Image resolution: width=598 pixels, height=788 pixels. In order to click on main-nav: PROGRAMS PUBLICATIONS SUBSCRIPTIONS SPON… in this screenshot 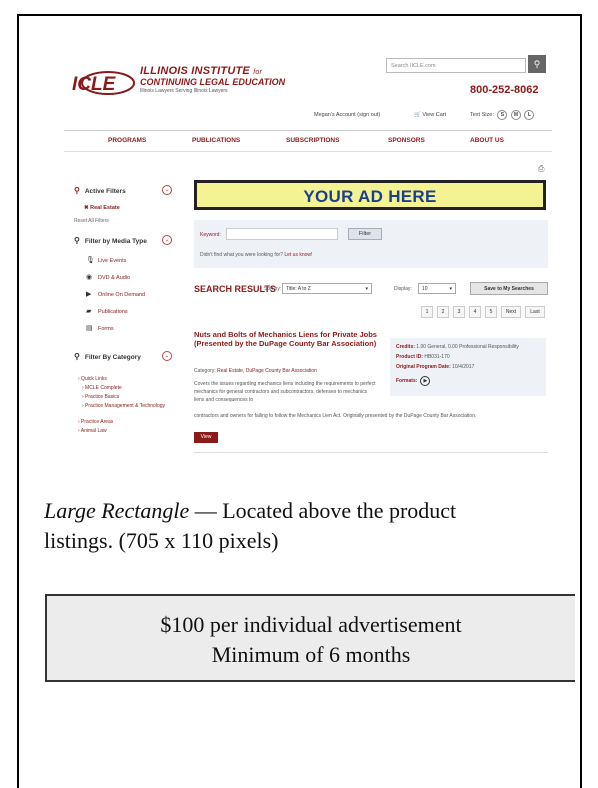, I will do `click(308, 141)`.